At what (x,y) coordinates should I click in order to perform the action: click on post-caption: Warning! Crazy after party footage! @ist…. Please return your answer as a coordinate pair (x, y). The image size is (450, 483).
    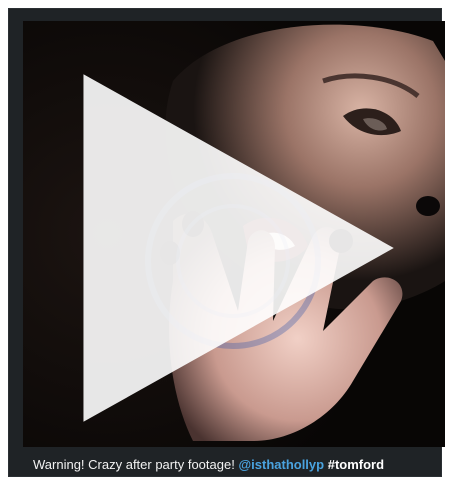
    Looking at the image, I should click on (238, 465).